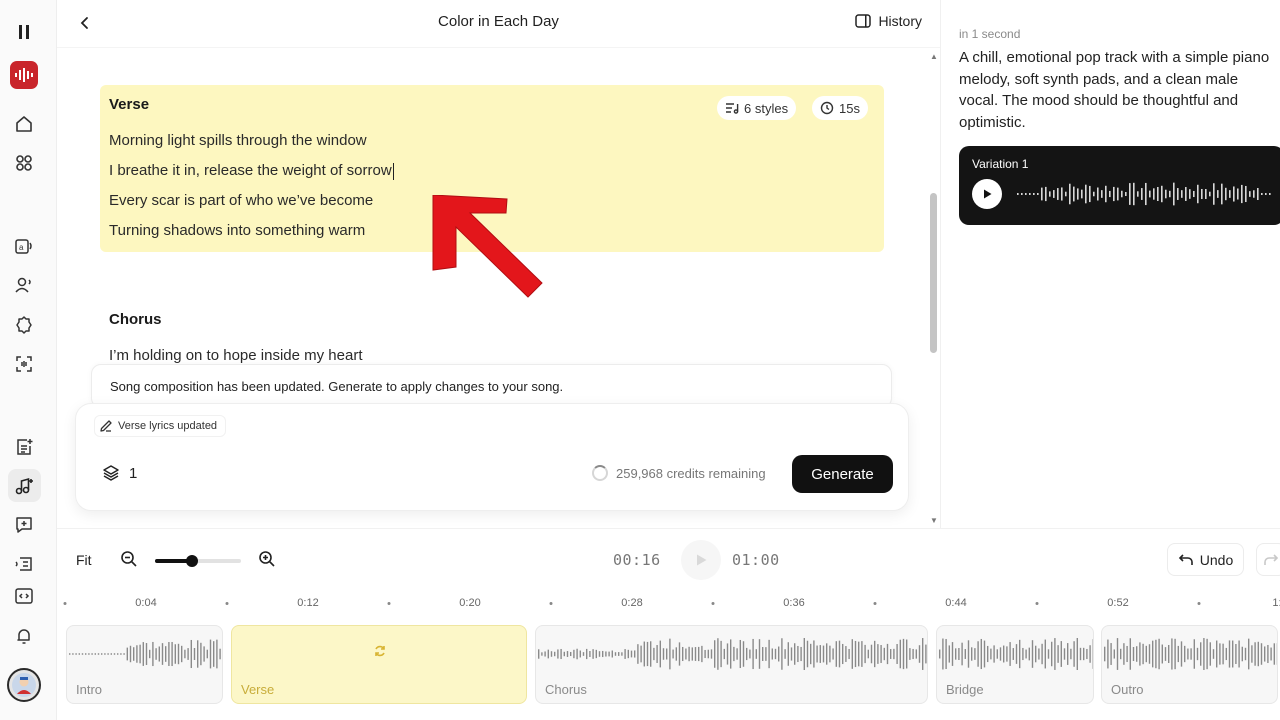 Image resolution: width=1280 pixels, height=720 pixels. I want to click on track-intro: Intro, so click(144, 664).